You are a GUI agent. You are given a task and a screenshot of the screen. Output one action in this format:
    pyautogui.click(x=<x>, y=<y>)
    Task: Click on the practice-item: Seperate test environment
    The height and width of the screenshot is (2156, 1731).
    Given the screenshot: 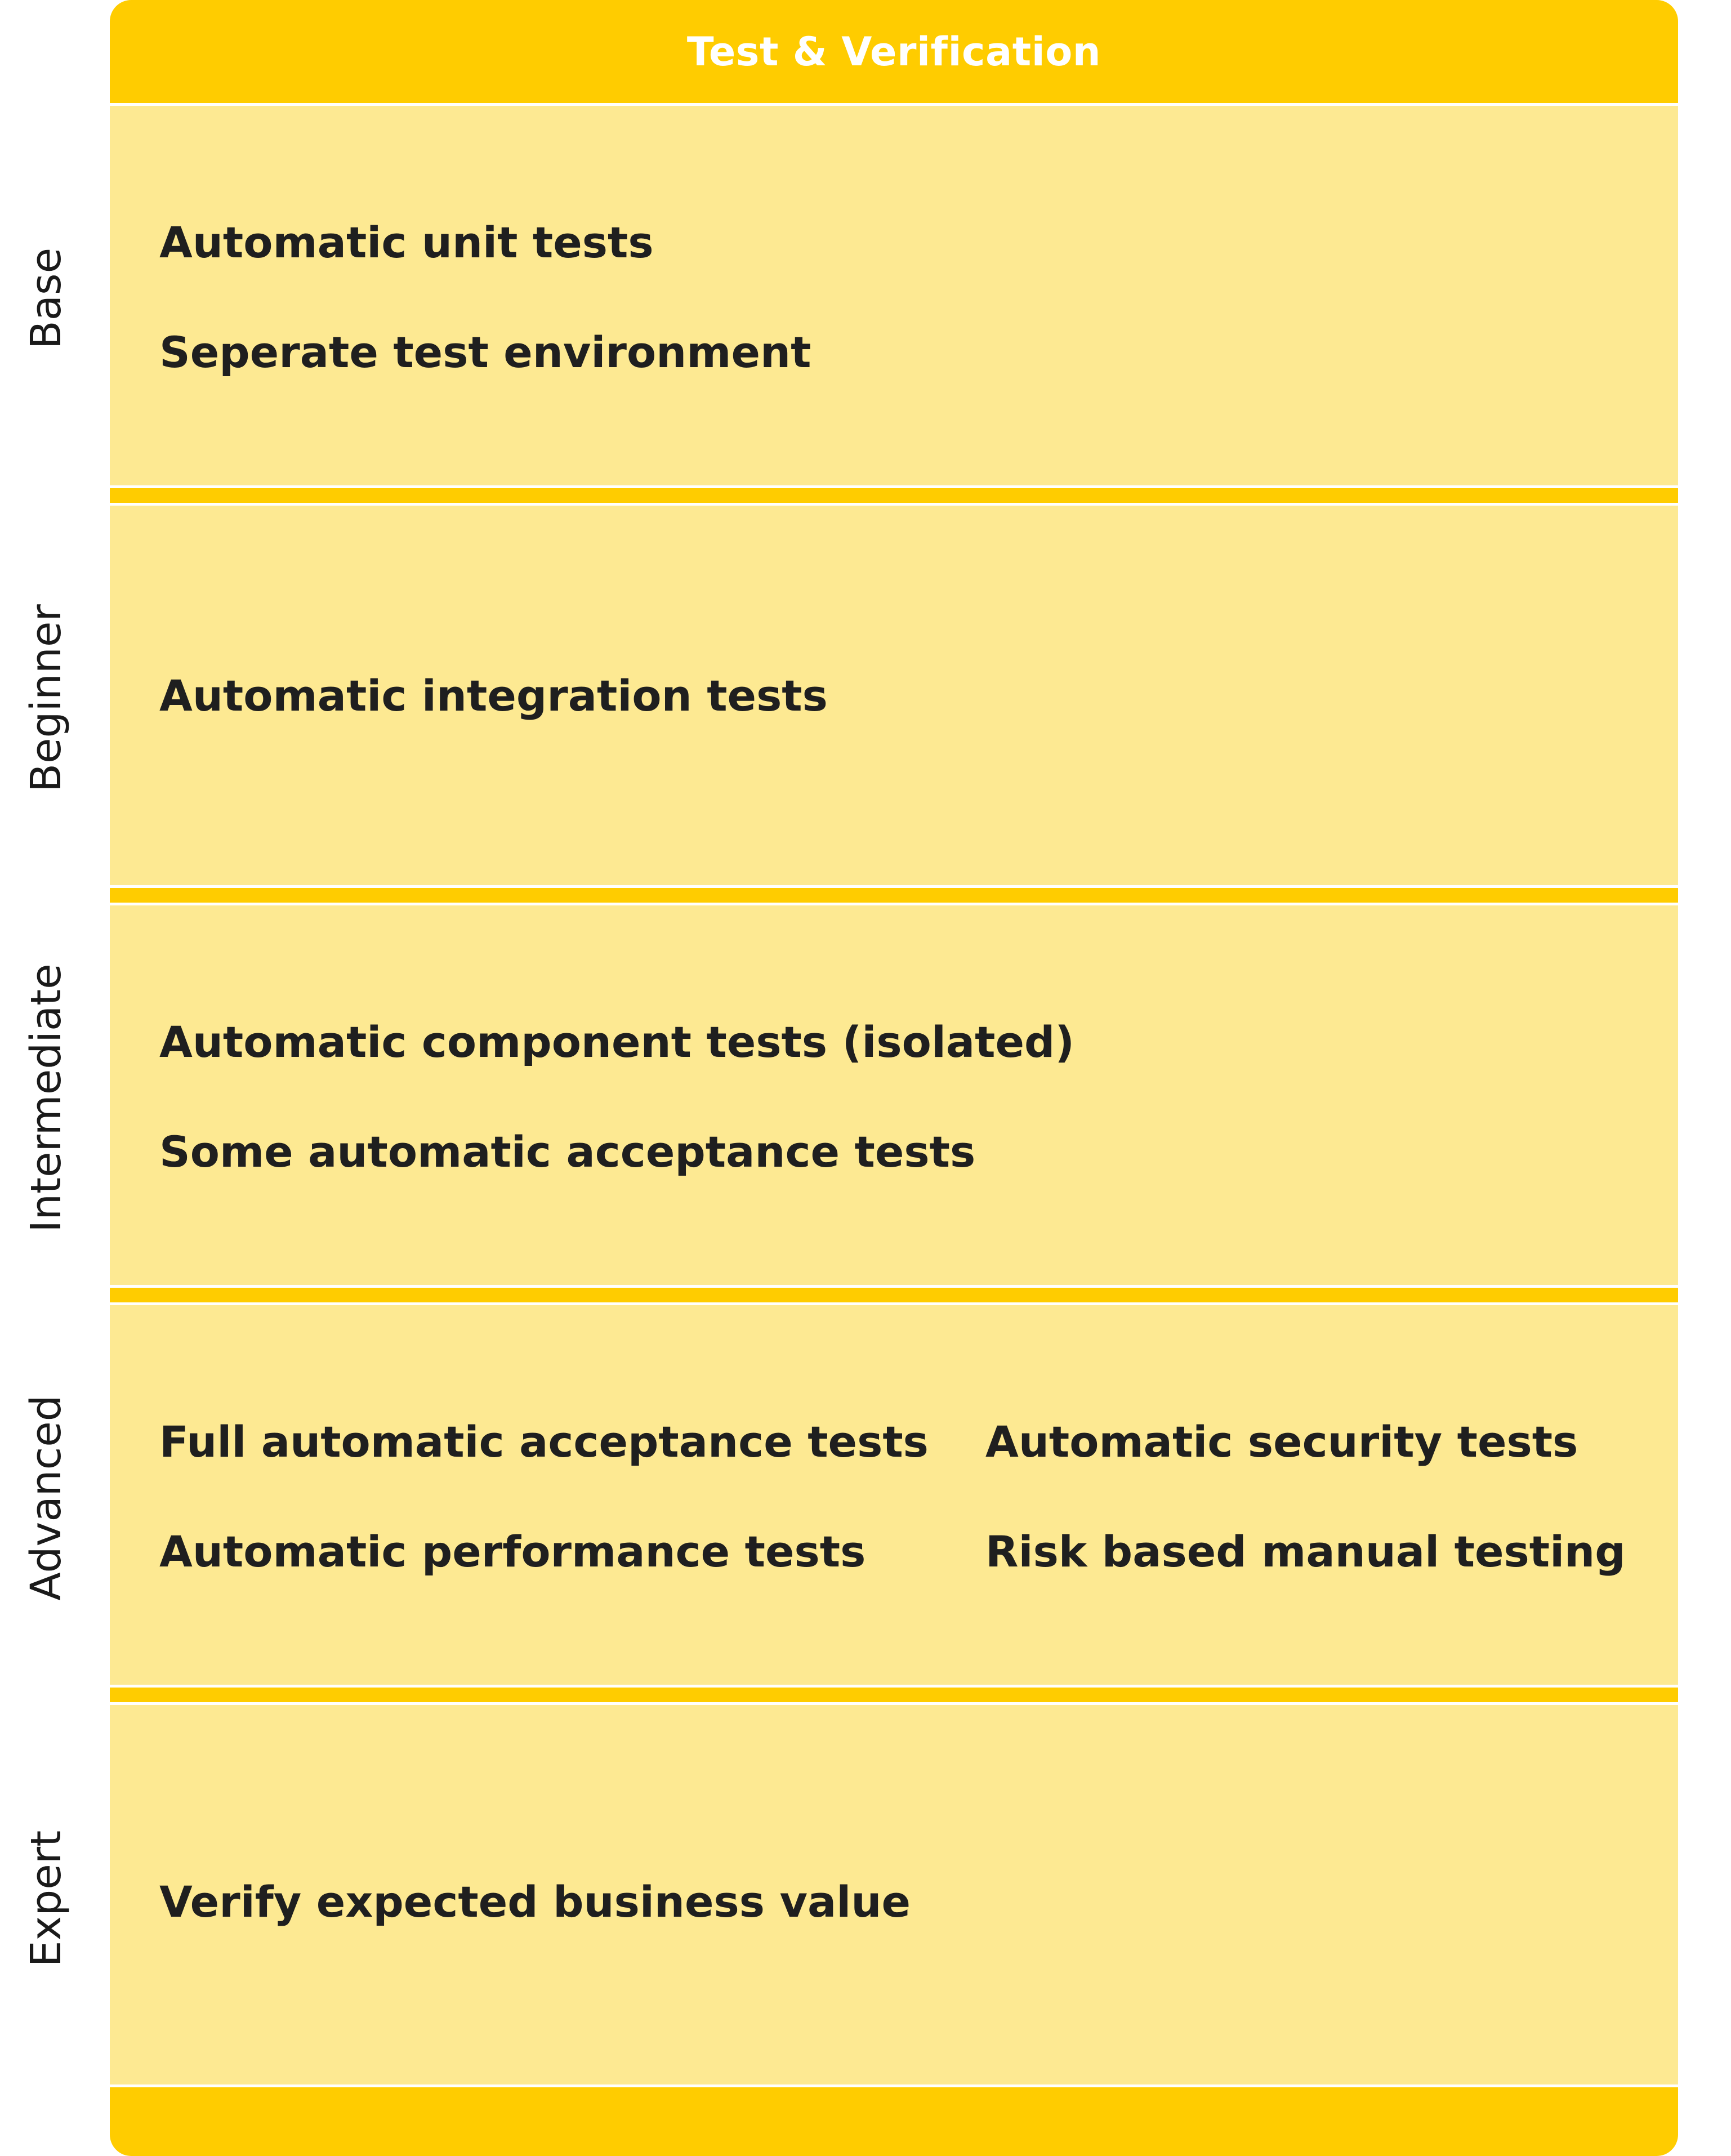 What is the action you would take?
    pyautogui.click(x=485, y=352)
    